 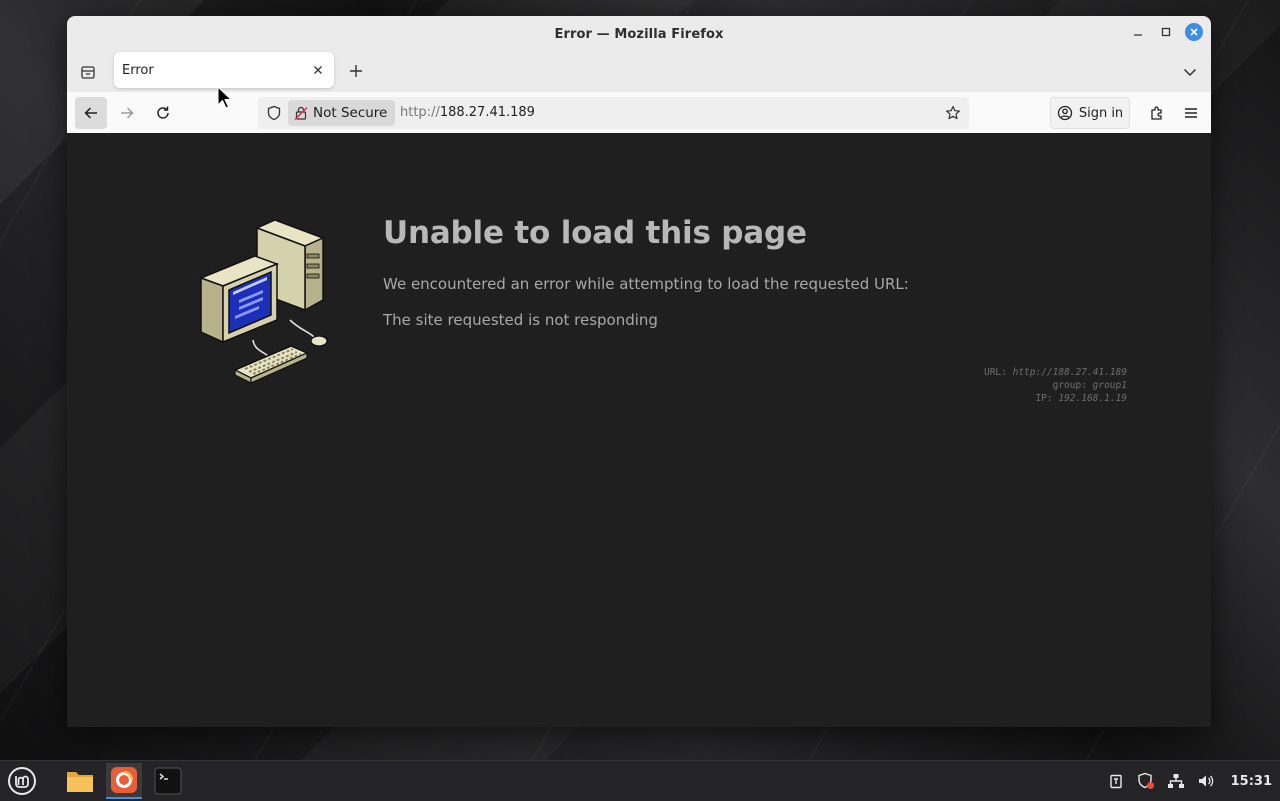 I want to click on maximize-icon, so click(x=1166, y=32).